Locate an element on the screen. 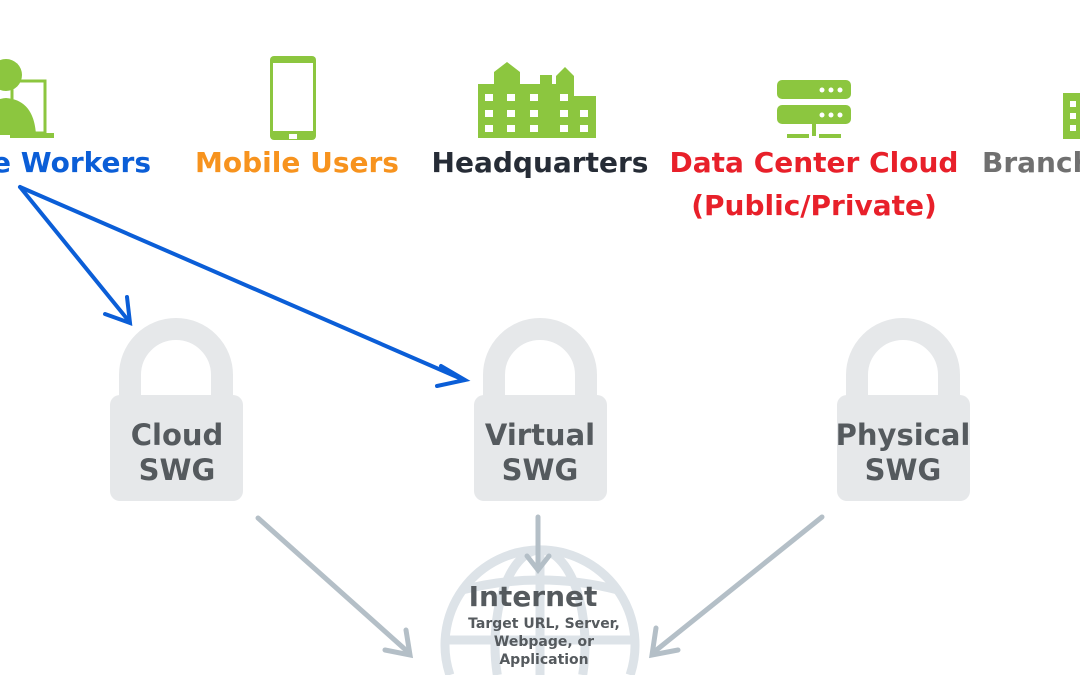  internet-line1: Target URL, Server, is located at coordinates (544, 624).